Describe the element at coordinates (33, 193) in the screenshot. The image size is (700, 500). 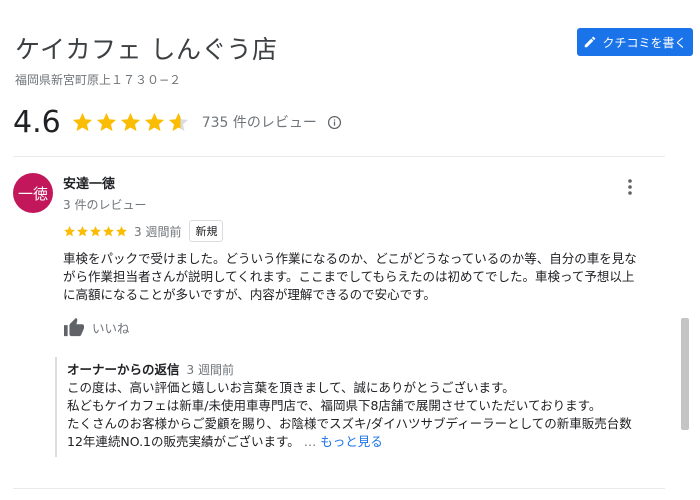
I see `avatar: 一徳` at that location.